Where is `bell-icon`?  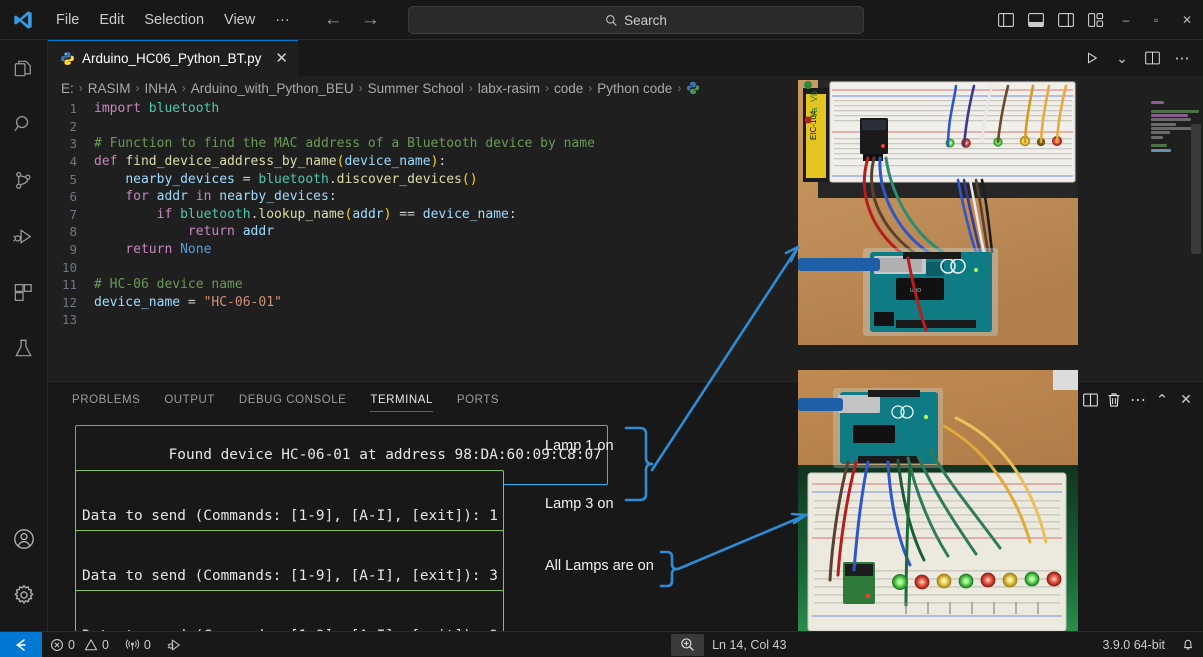 bell-icon is located at coordinates (1188, 644).